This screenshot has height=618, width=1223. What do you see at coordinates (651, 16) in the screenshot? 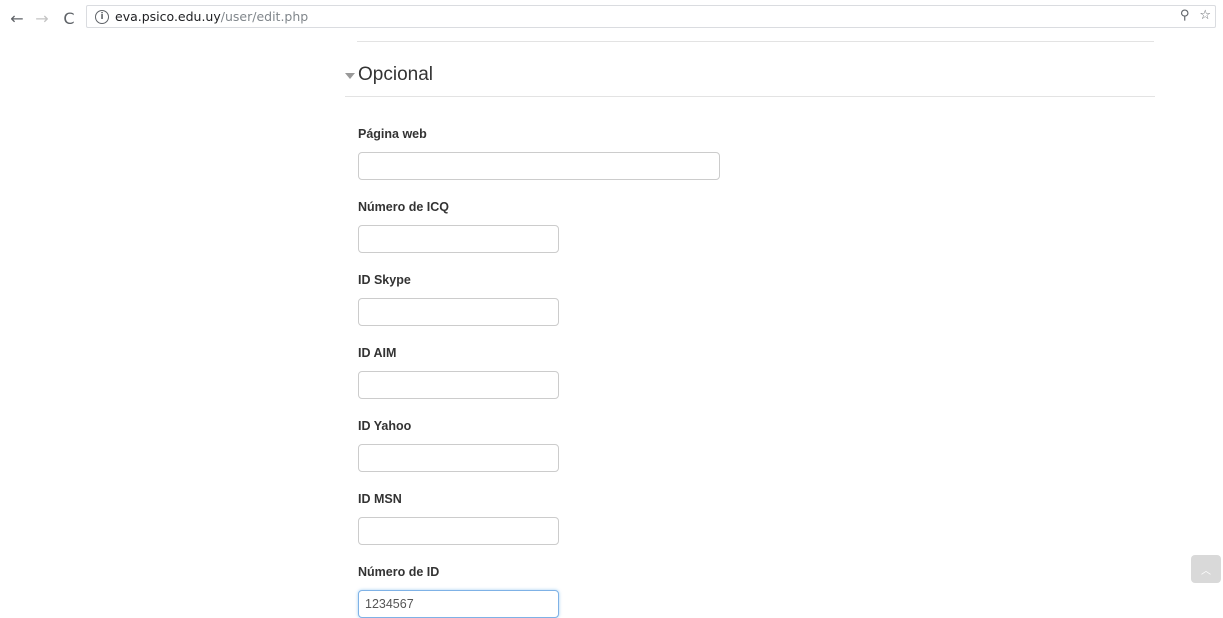
I see `address-bar: i eva.psico.edu.uy/user/edit.php ⚲ ☆` at bounding box center [651, 16].